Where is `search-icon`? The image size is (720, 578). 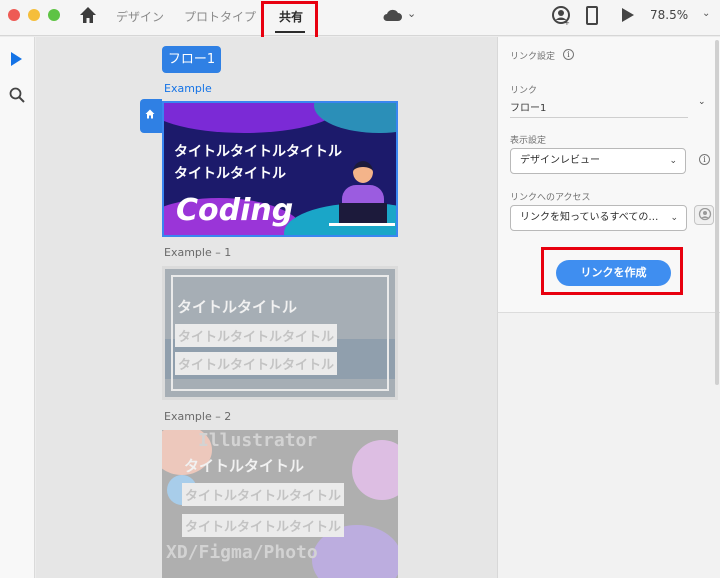
search-icon is located at coordinates (17, 95).